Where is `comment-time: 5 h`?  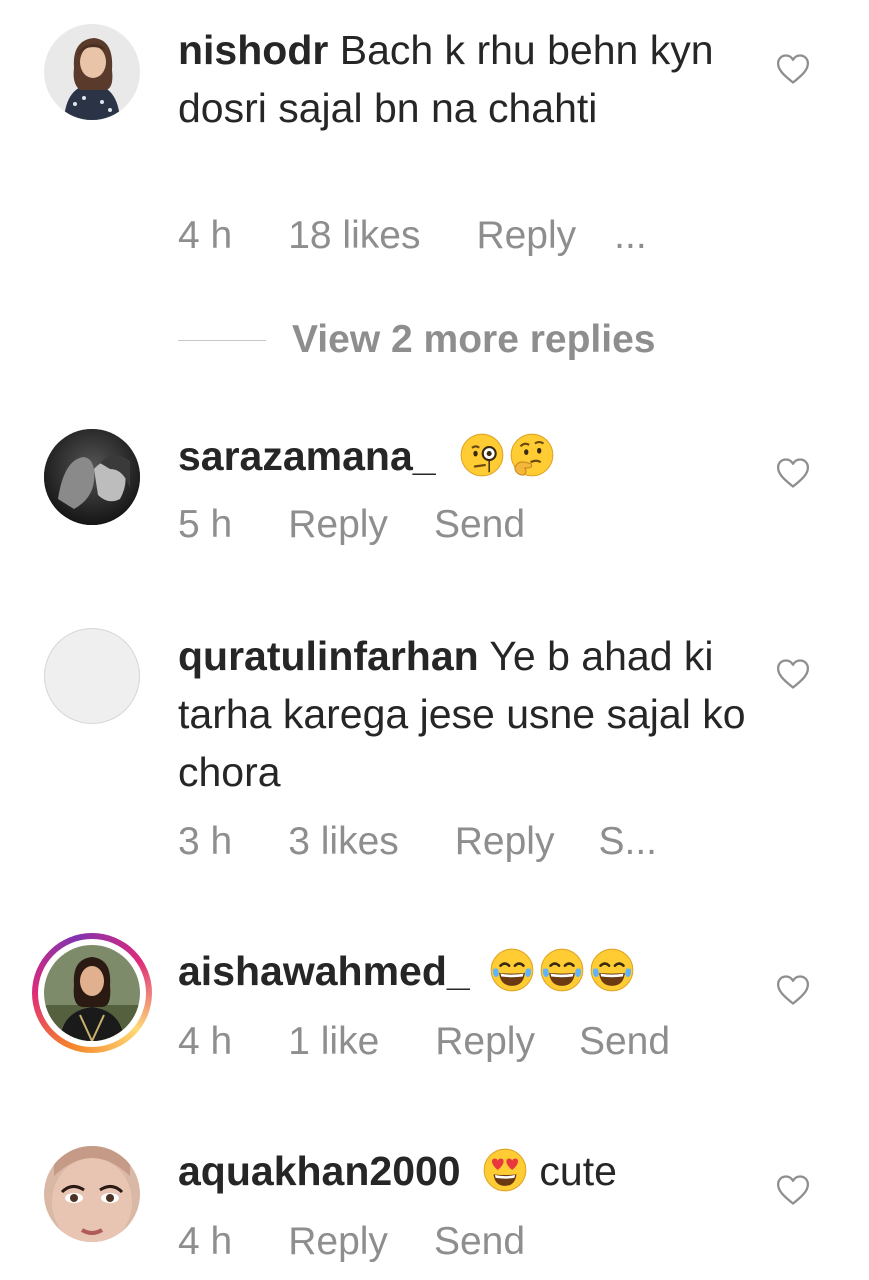
comment-time: 5 h is located at coordinates (205, 524).